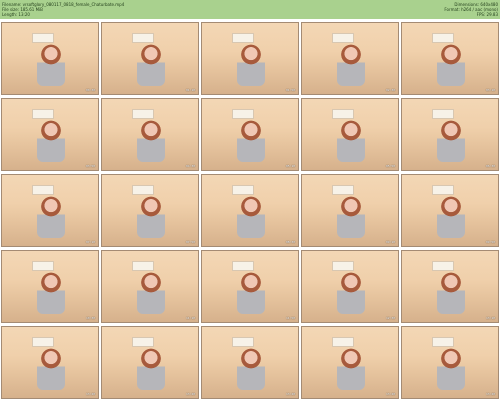 The height and width of the screenshot is (401, 500). I want to click on video-thumbnail: 11:50, so click(250, 286).